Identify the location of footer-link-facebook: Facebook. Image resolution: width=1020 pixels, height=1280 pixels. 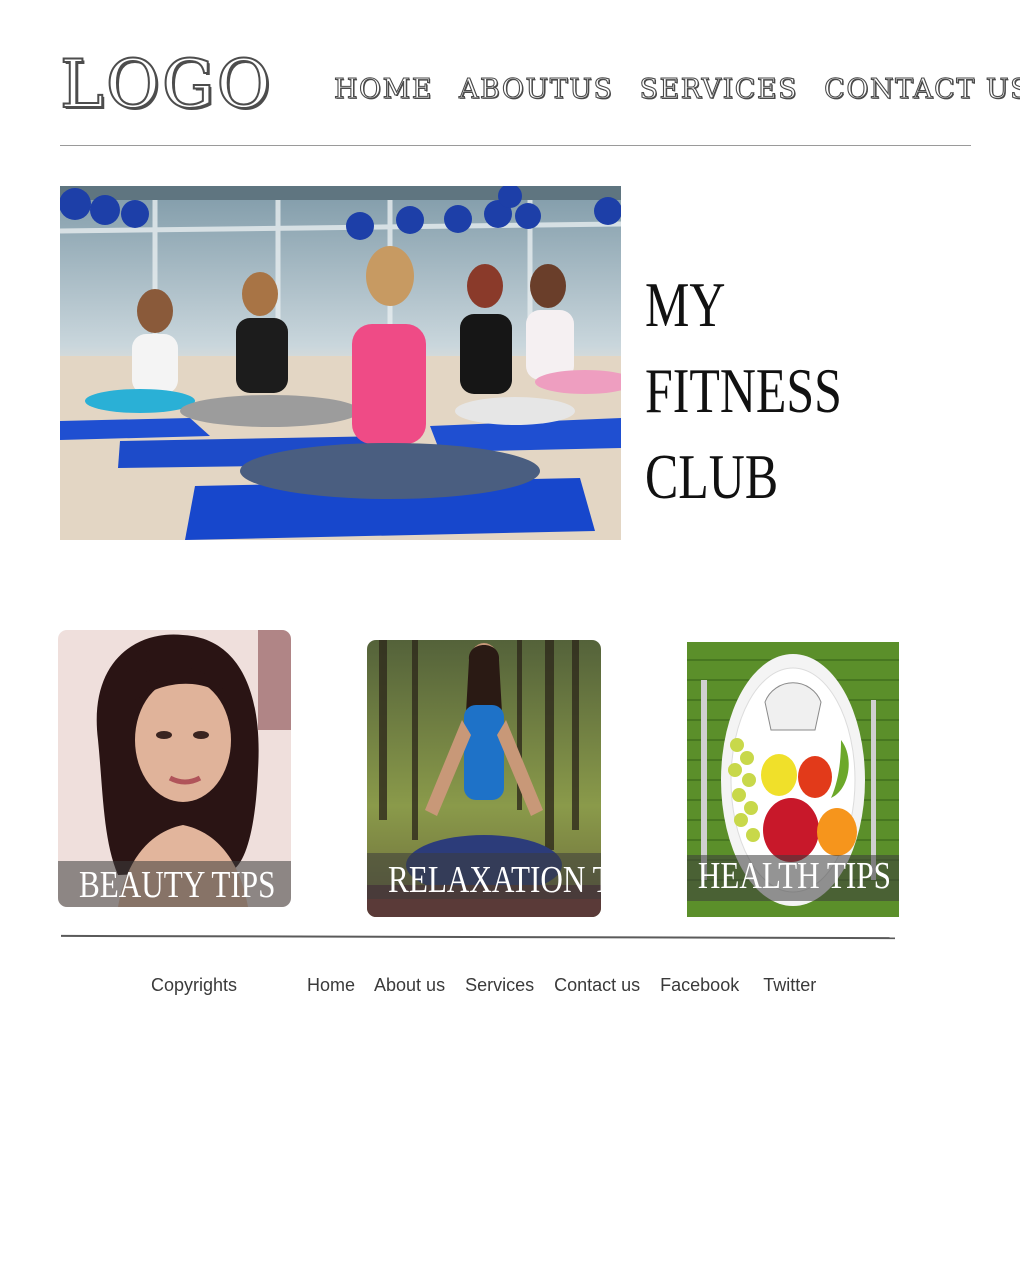
(699, 985).